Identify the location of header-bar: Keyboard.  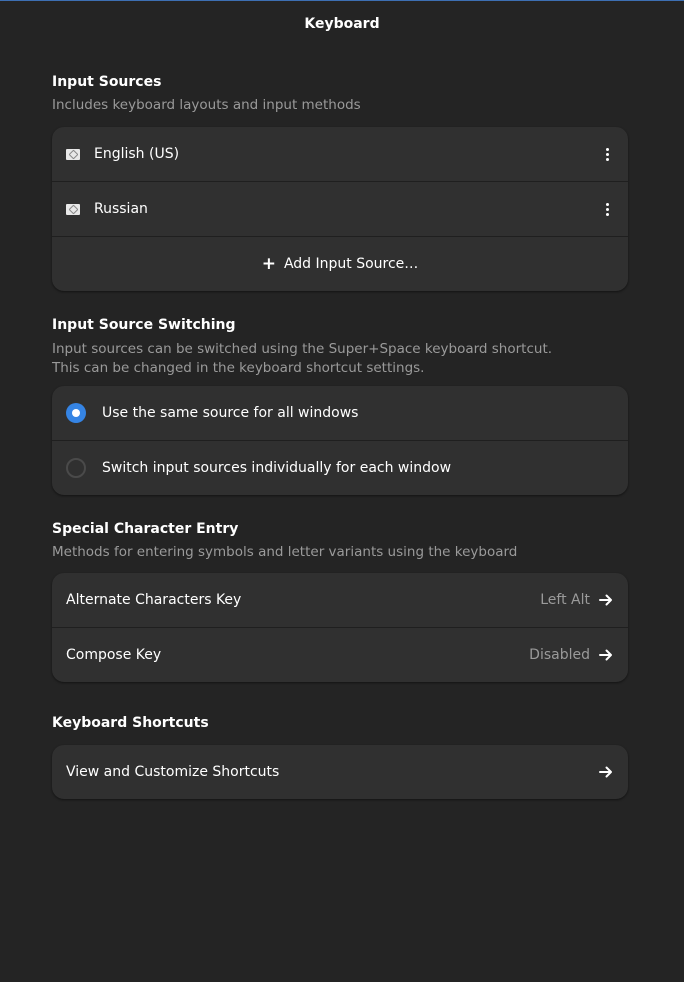
(342, 24).